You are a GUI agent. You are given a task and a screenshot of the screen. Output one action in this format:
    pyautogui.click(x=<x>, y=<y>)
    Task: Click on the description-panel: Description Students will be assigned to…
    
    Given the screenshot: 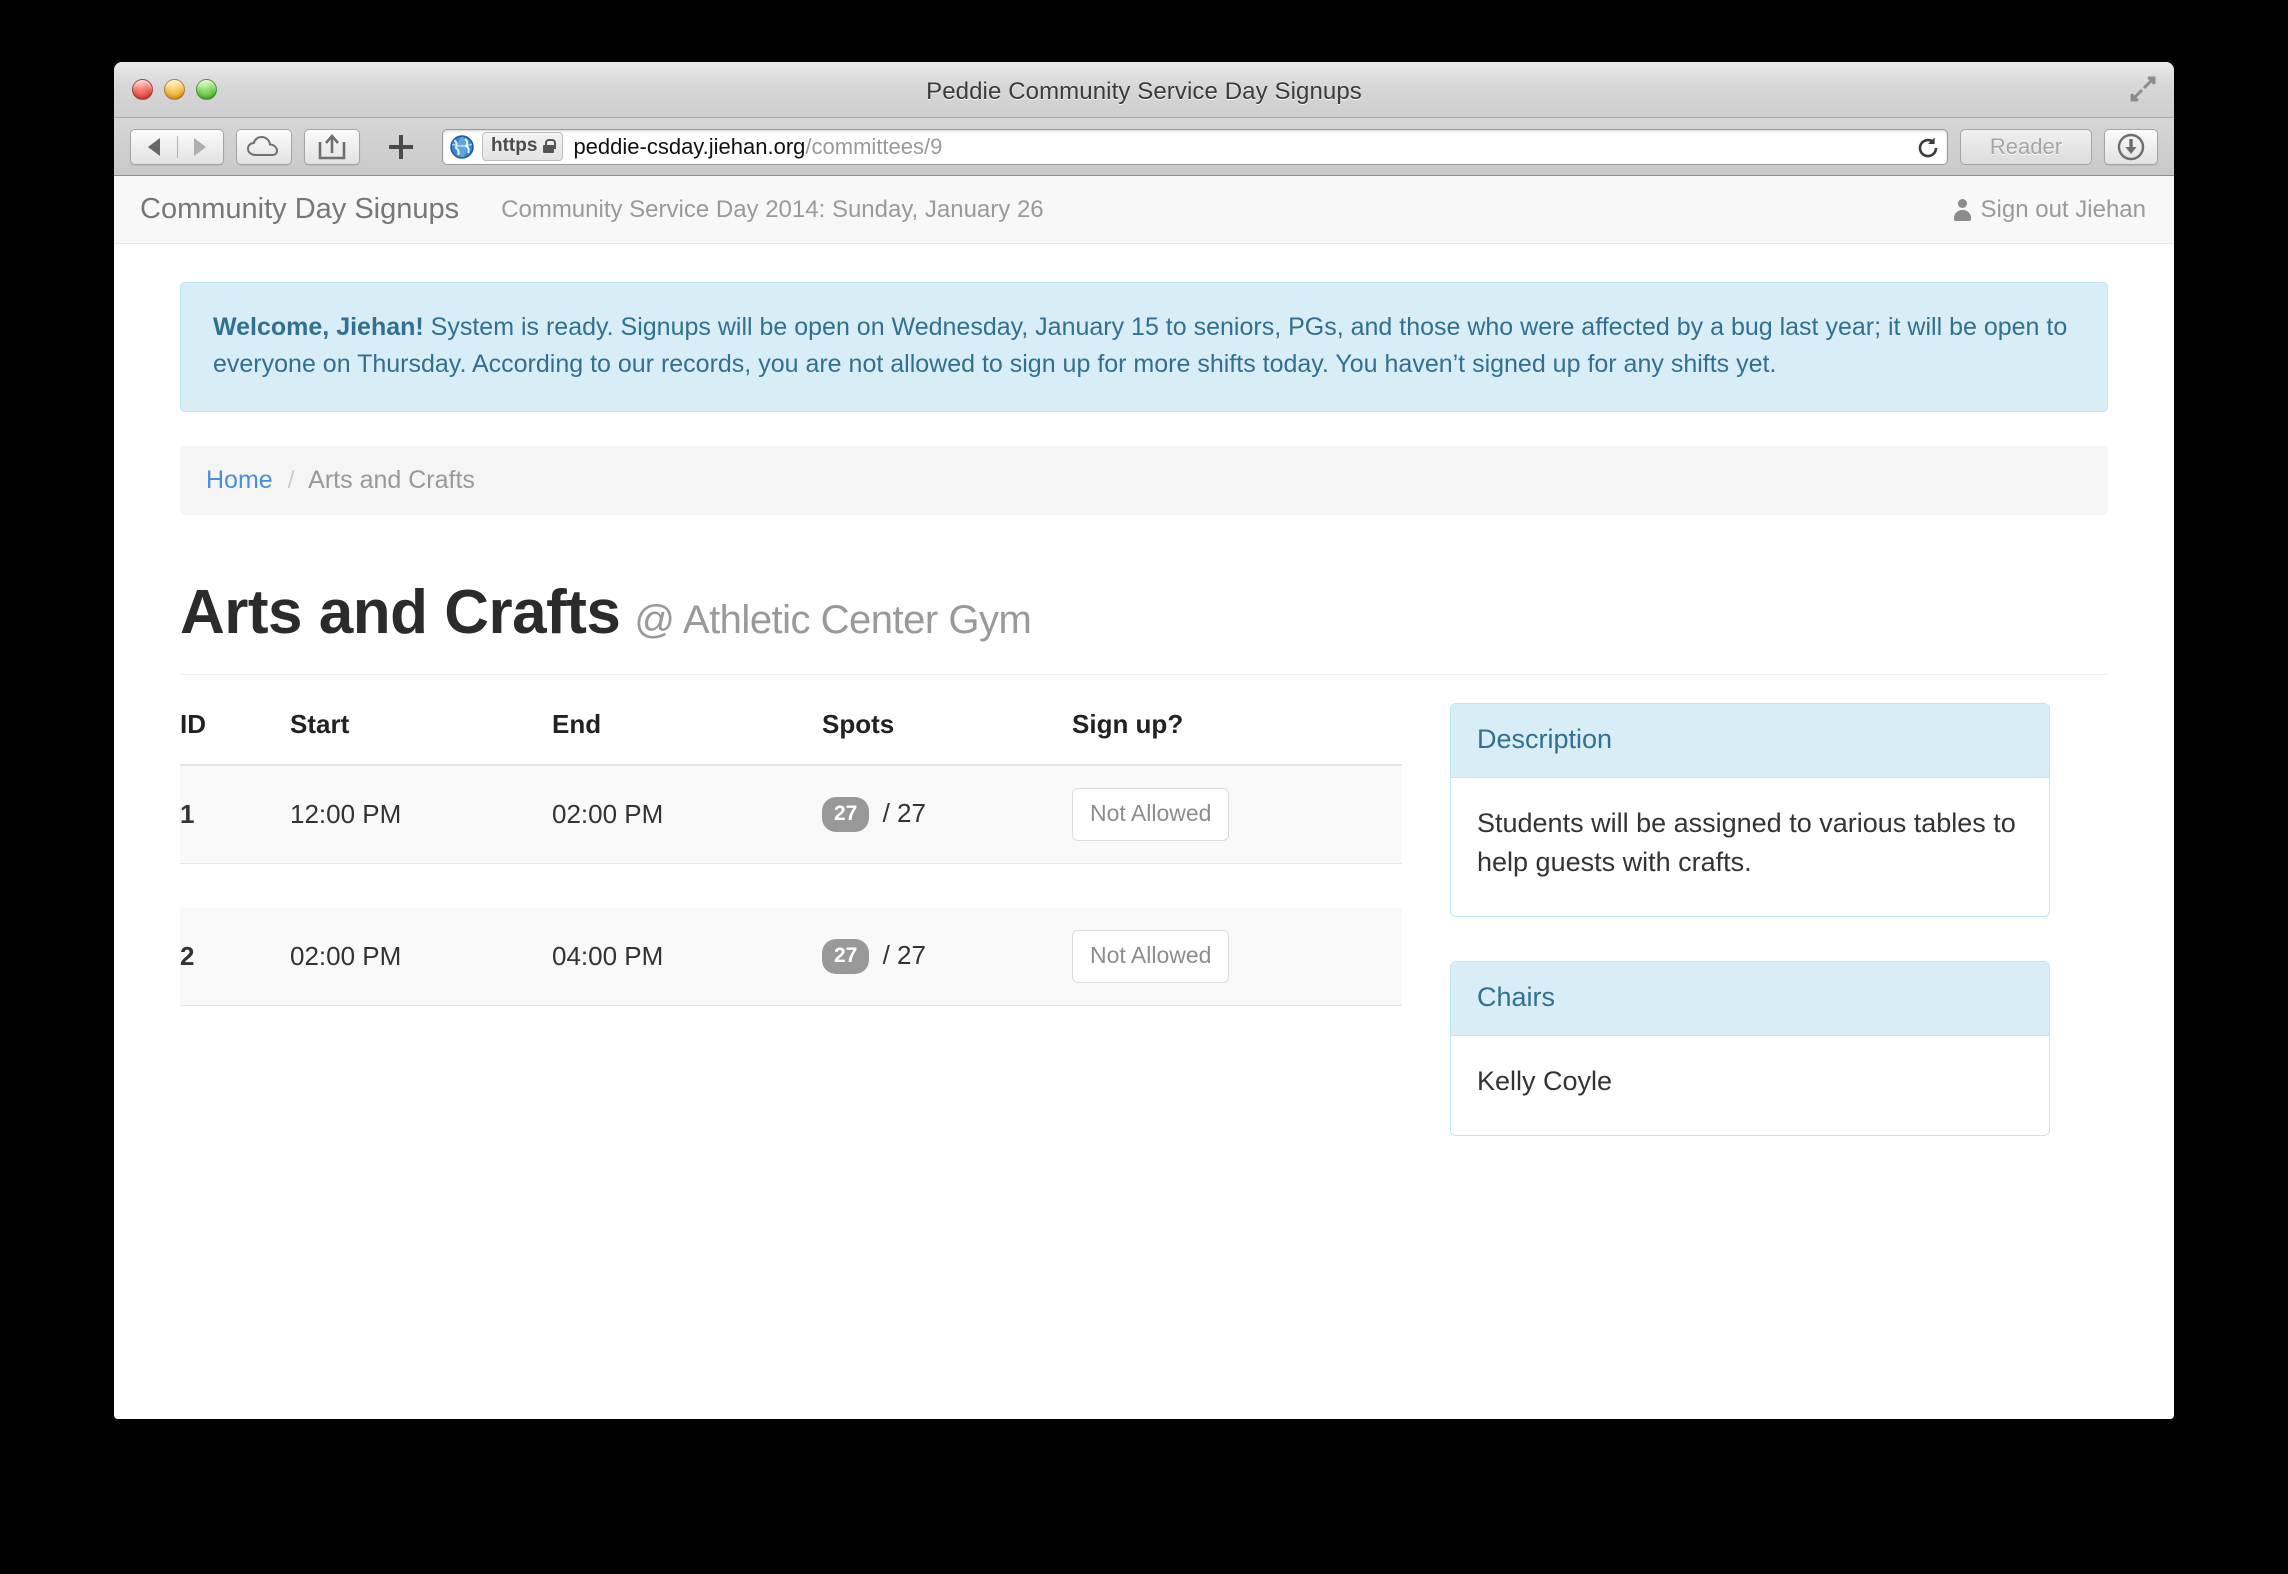 What is the action you would take?
    pyautogui.click(x=1750, y=809)
    